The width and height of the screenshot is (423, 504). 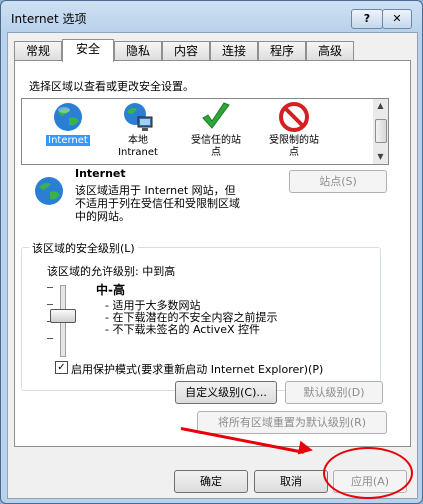 I want to click on annotation-circle, so click(x=368, y=473).